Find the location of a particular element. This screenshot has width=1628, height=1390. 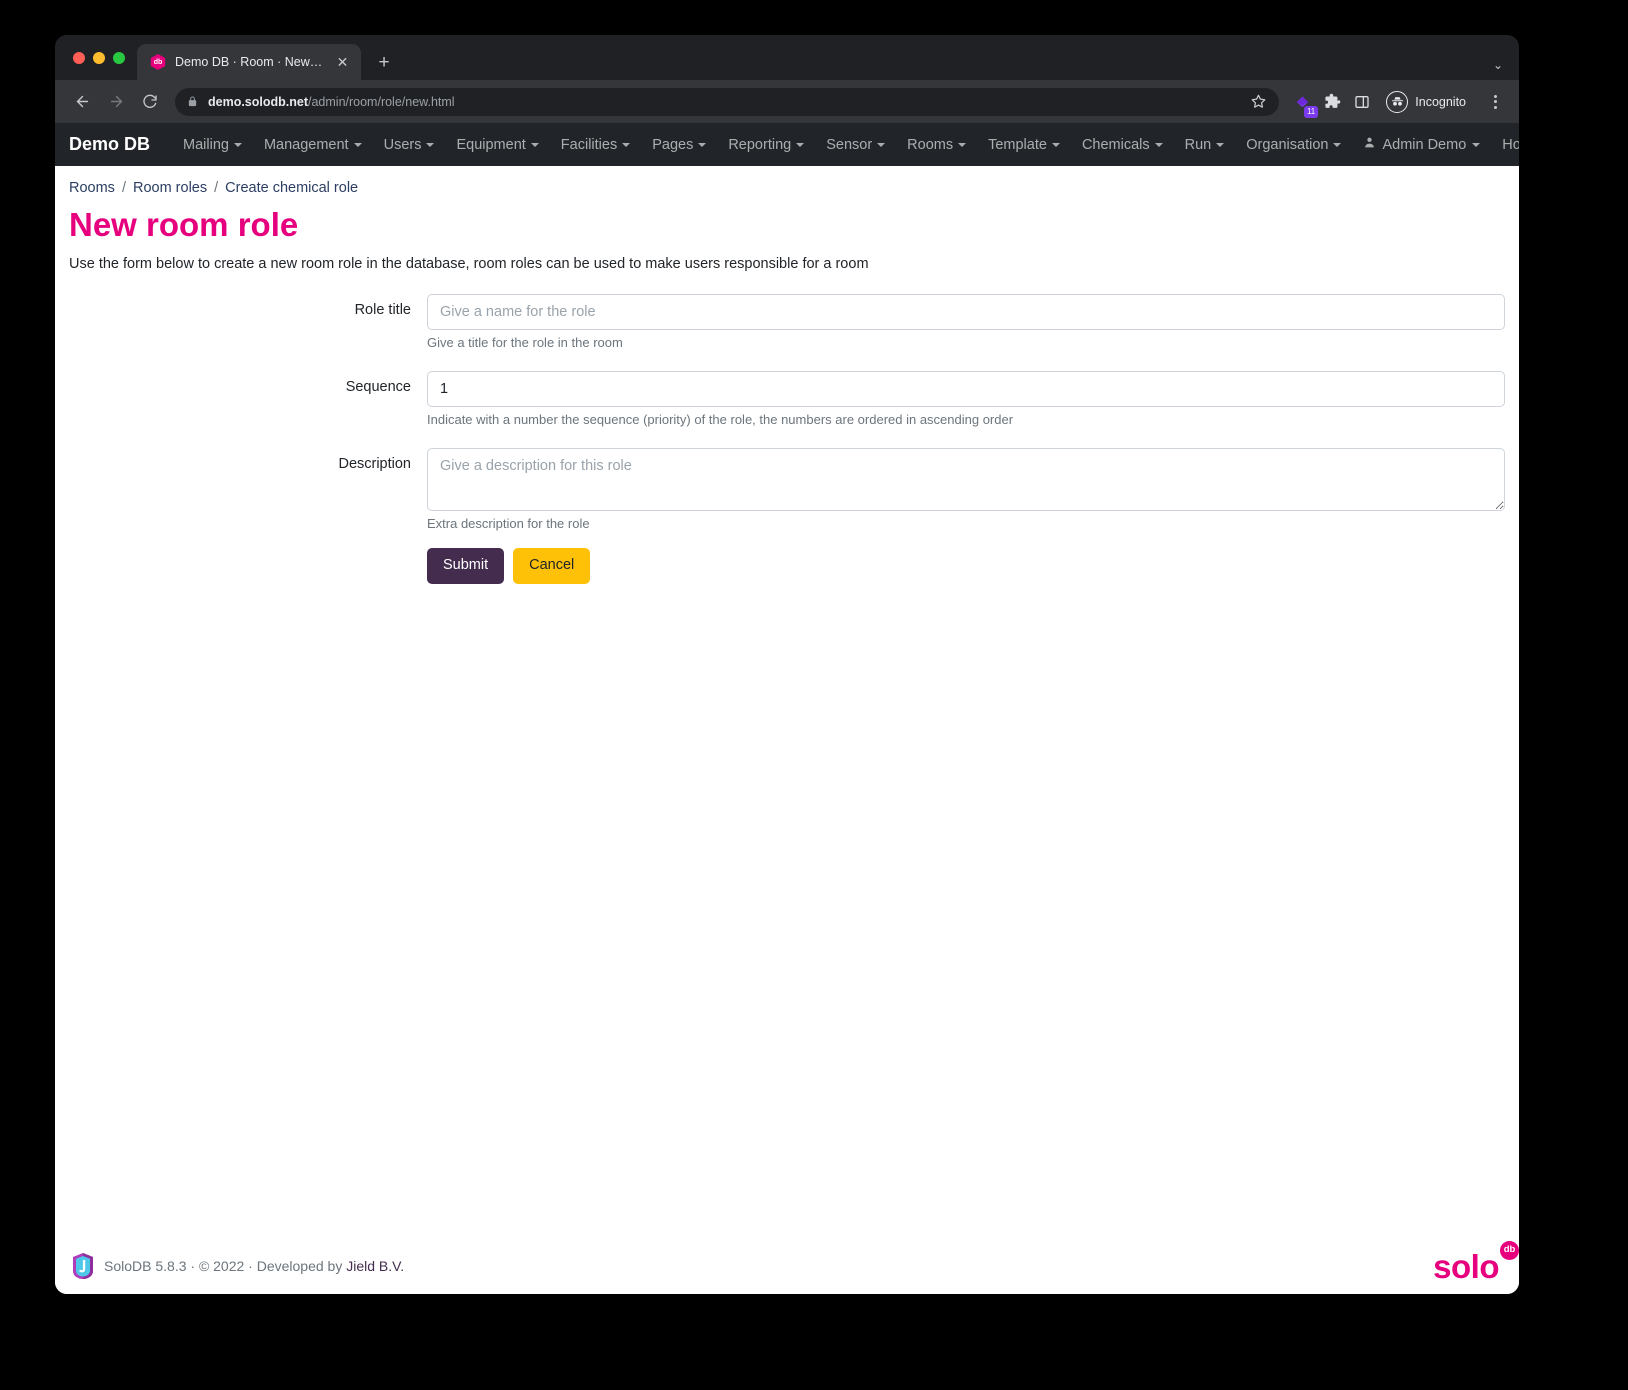

help-role-title: Give a title for the role in the room is located at coordinates (525, 342).